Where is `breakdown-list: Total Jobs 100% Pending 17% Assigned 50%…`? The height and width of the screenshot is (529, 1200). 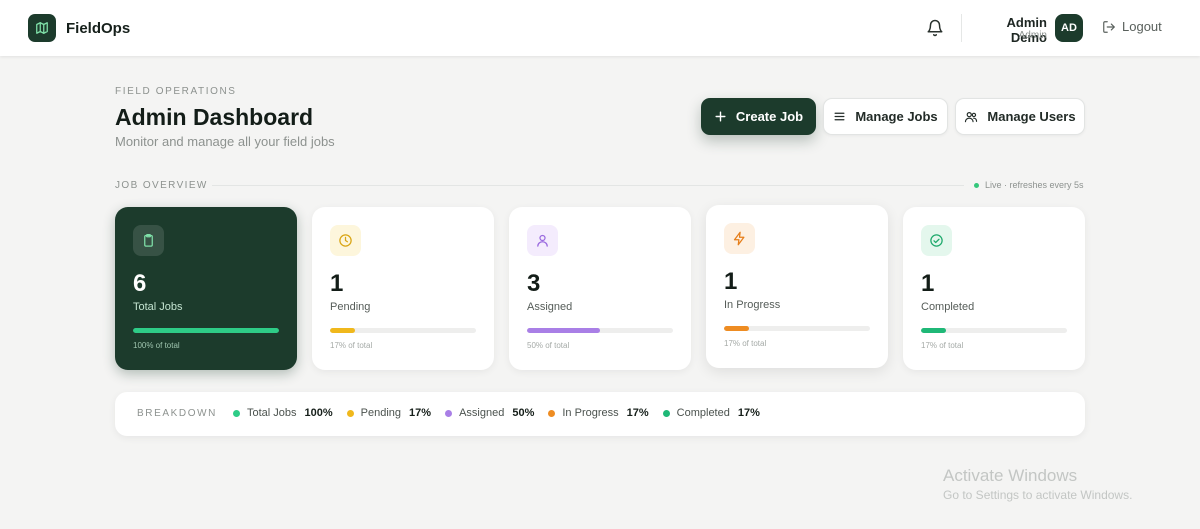
breakdown-list: Total Jobs 100% Pending 17% Assigned 50%… is located at coordinates (503, 413).